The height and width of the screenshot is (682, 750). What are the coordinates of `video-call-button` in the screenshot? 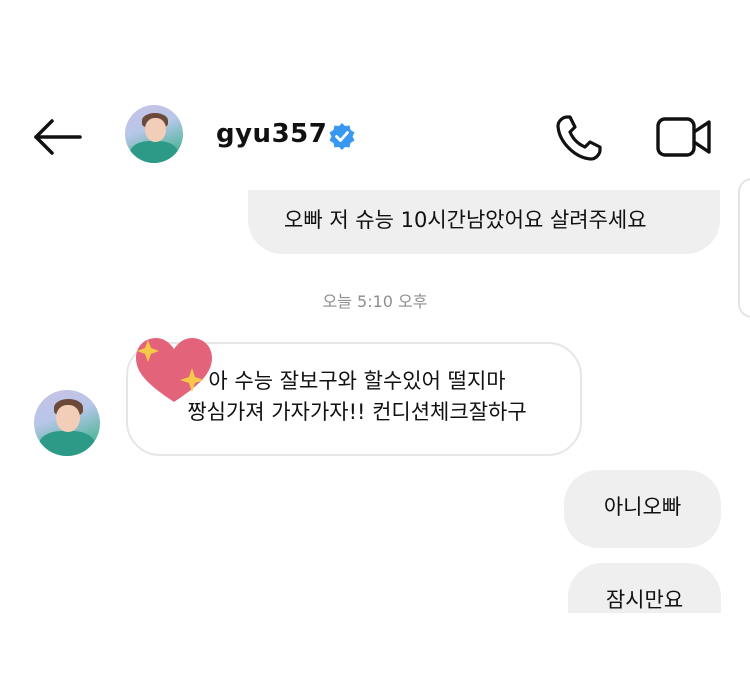 It's located at (684, 137).